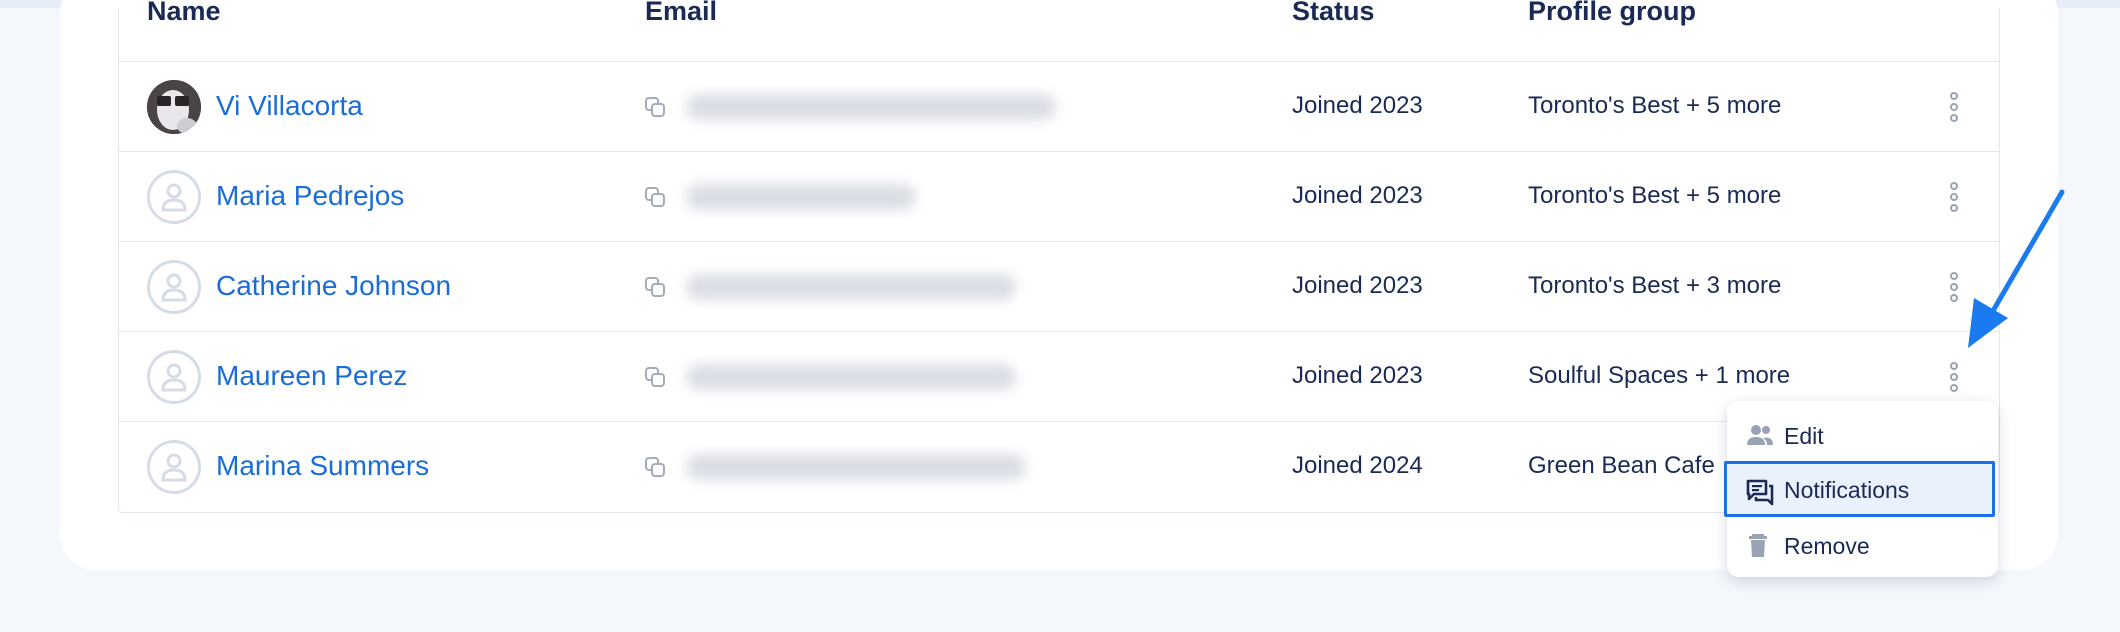  Describe the element at coordinates (1357, 465) in the screenshot. I see `member-status: Joined 2024` at that location.